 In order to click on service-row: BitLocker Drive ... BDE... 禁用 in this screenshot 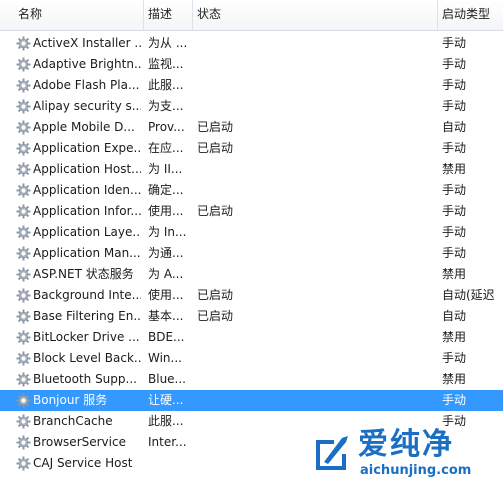, I will do `click(251, 337)`.